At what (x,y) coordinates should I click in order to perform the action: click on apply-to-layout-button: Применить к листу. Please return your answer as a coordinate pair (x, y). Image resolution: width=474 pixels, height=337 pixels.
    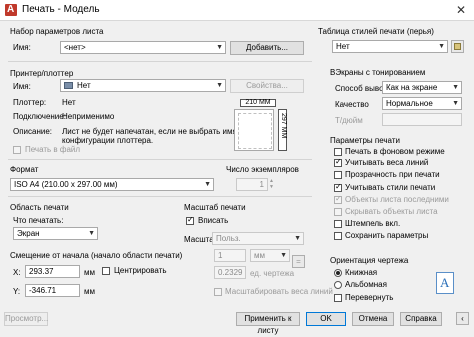
    Looking at the image, I should click on (268, 323).